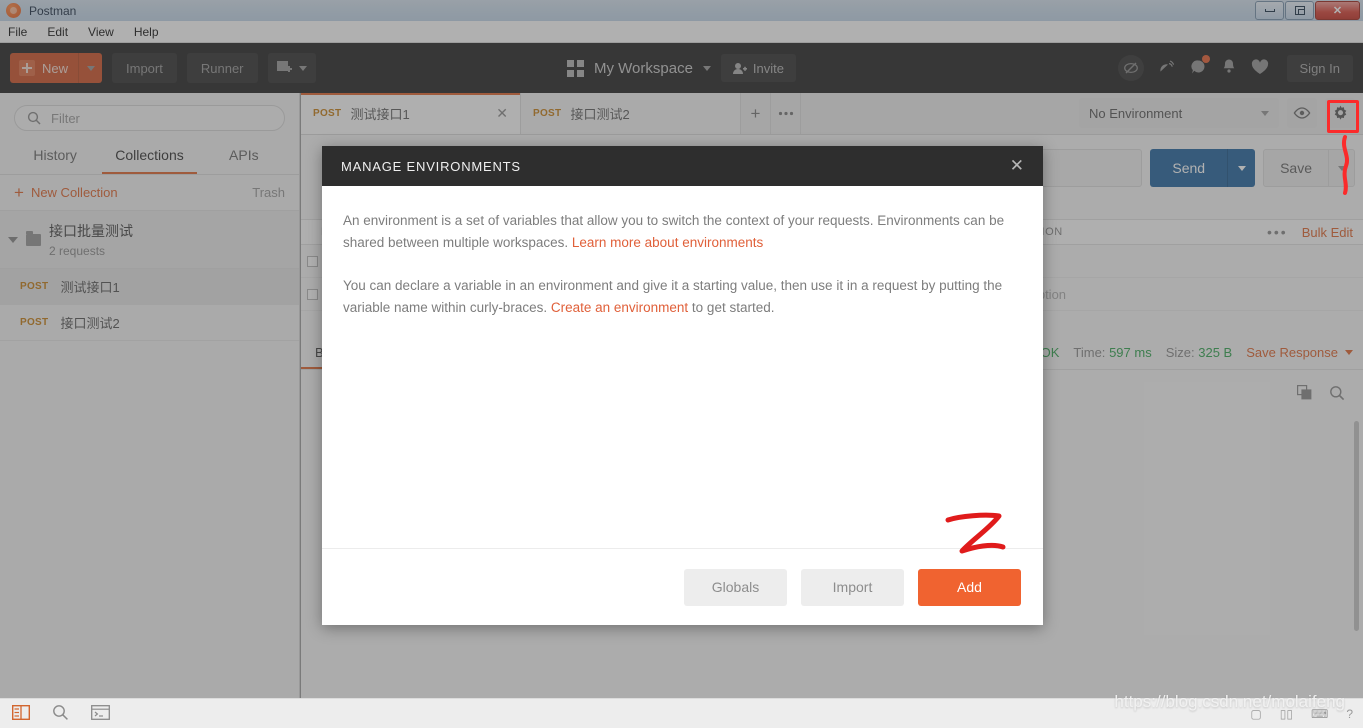  Describe the element at coordinates (21, 713) in the screenshot. I see `sidebar-toggle-icon` at that location.